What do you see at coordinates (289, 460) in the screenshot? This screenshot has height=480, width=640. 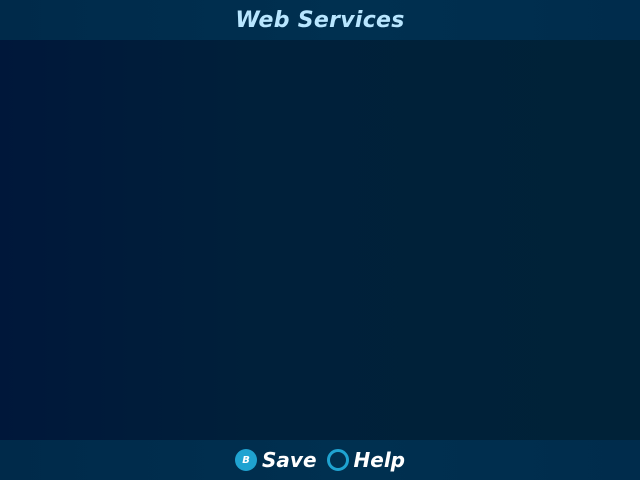 I see `save-label: Save` at bounding box center [289, 460].